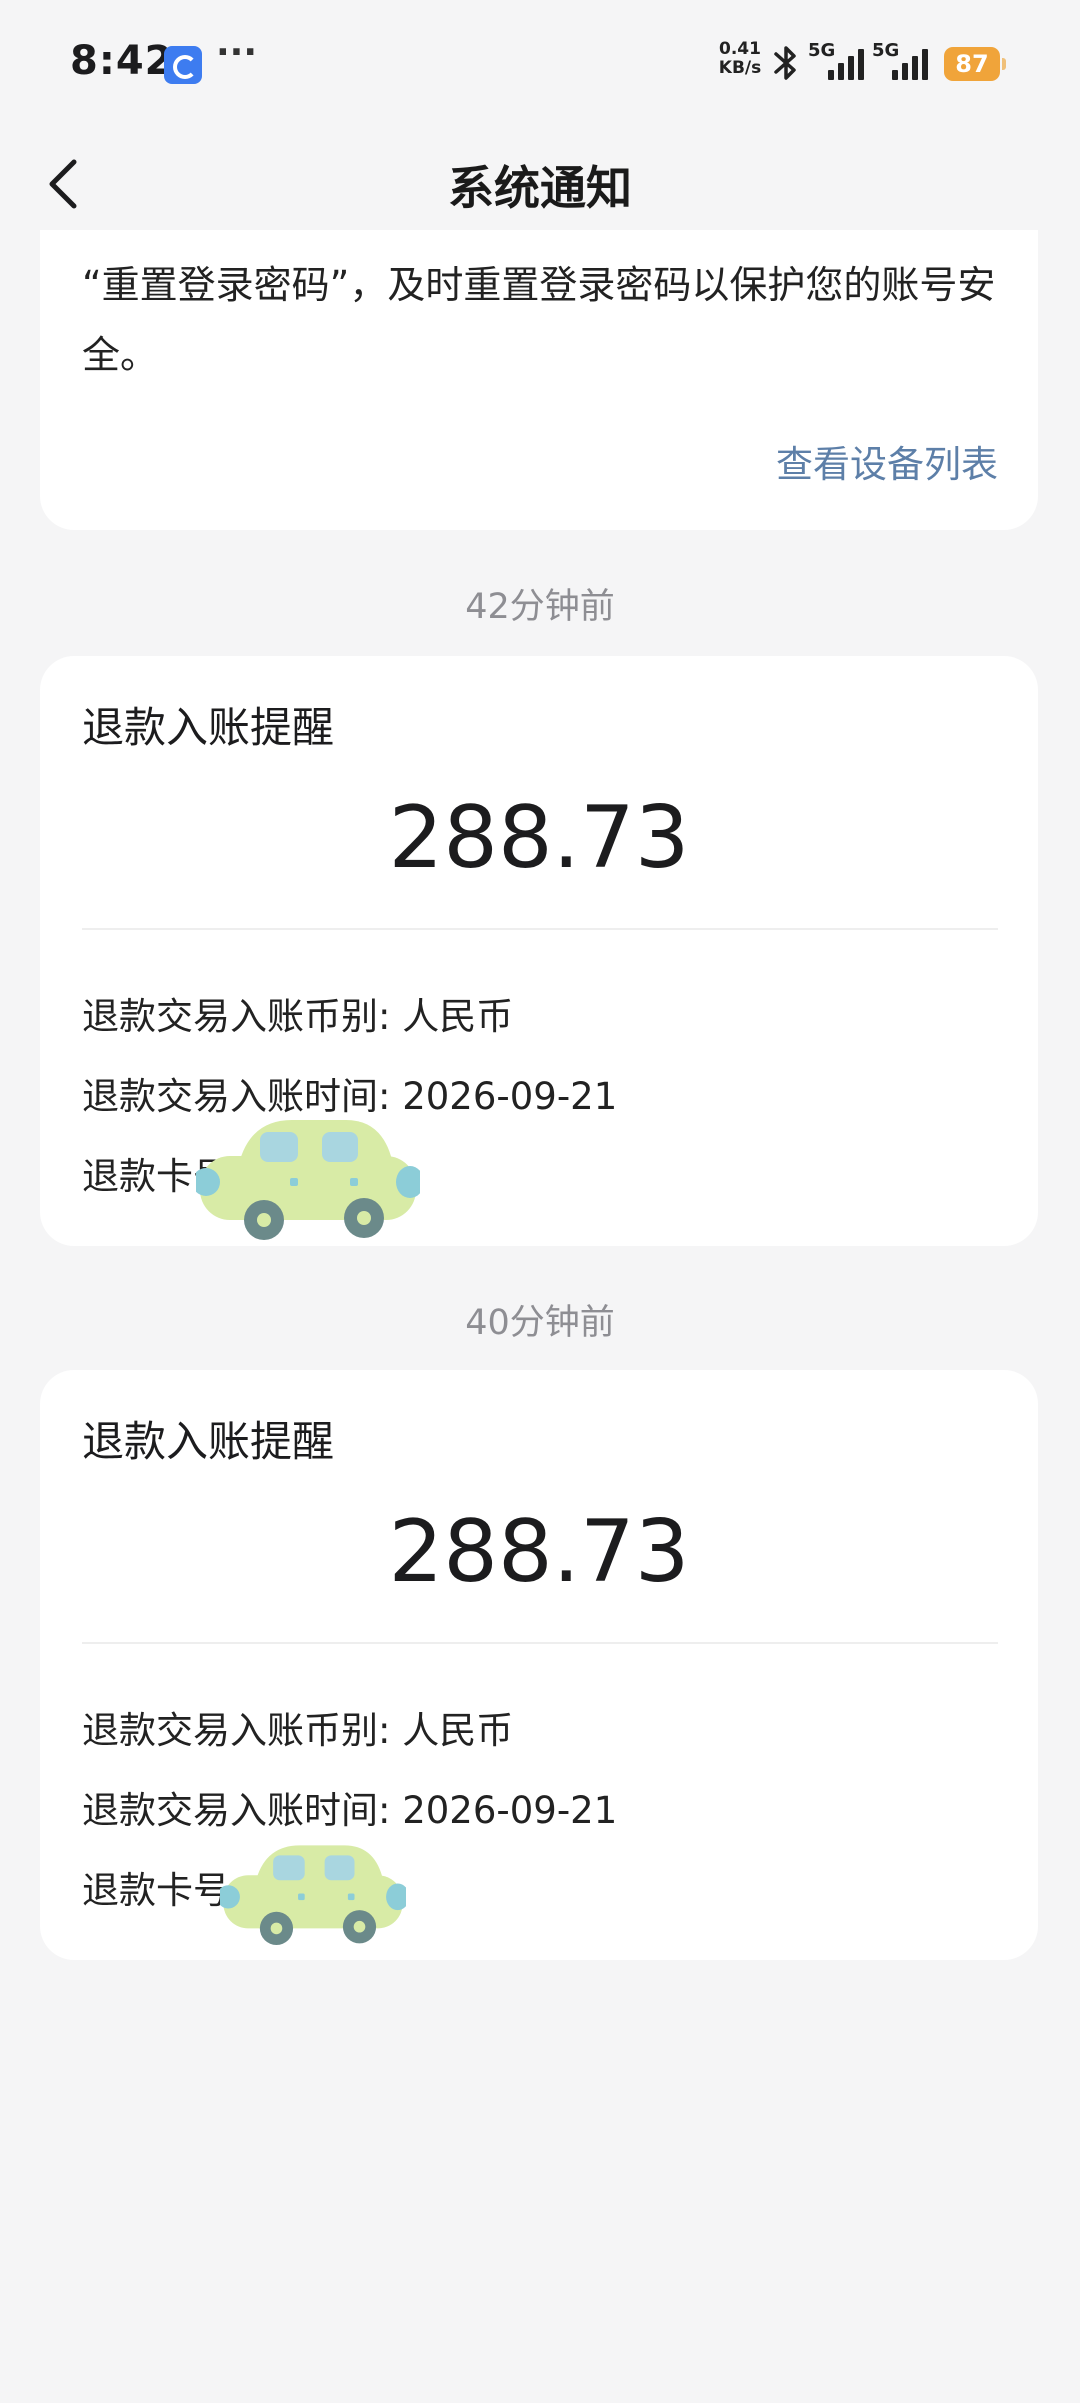 The image size is (1080, 2403). I want to click on security-notice-card: “重置登录密码”，及时重置登录密码以保护您的账号安全。 查看设备列表, so click(539, 380).